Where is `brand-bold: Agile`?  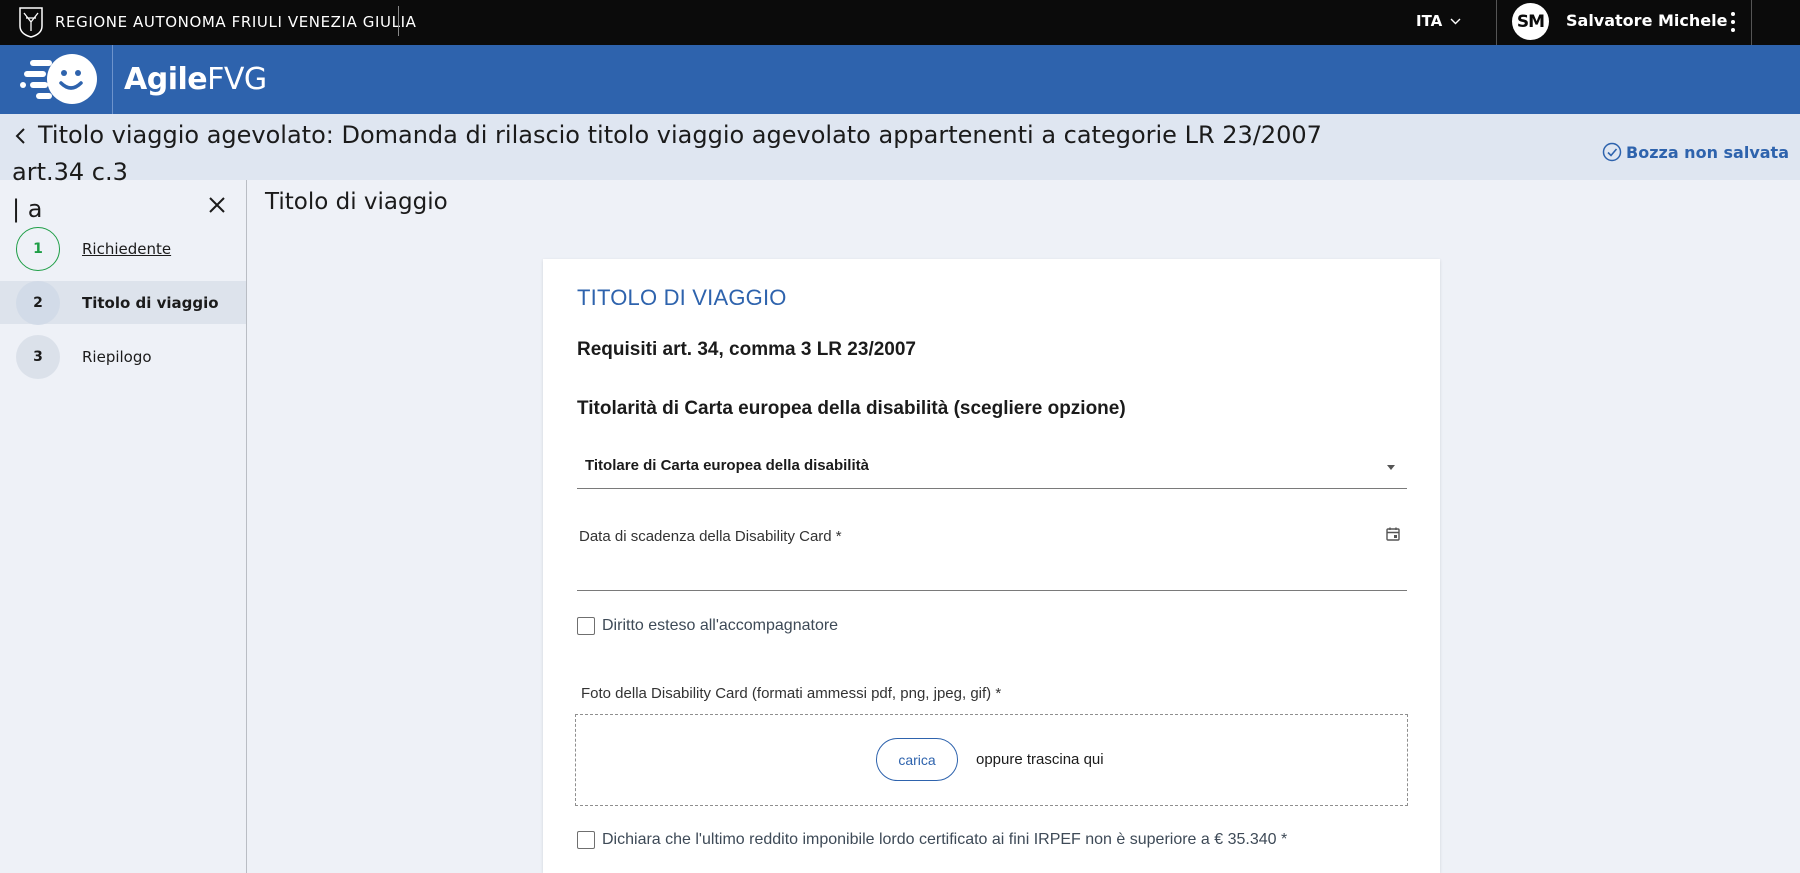
brand-bold: Agile is located at coordinates (166, 79).